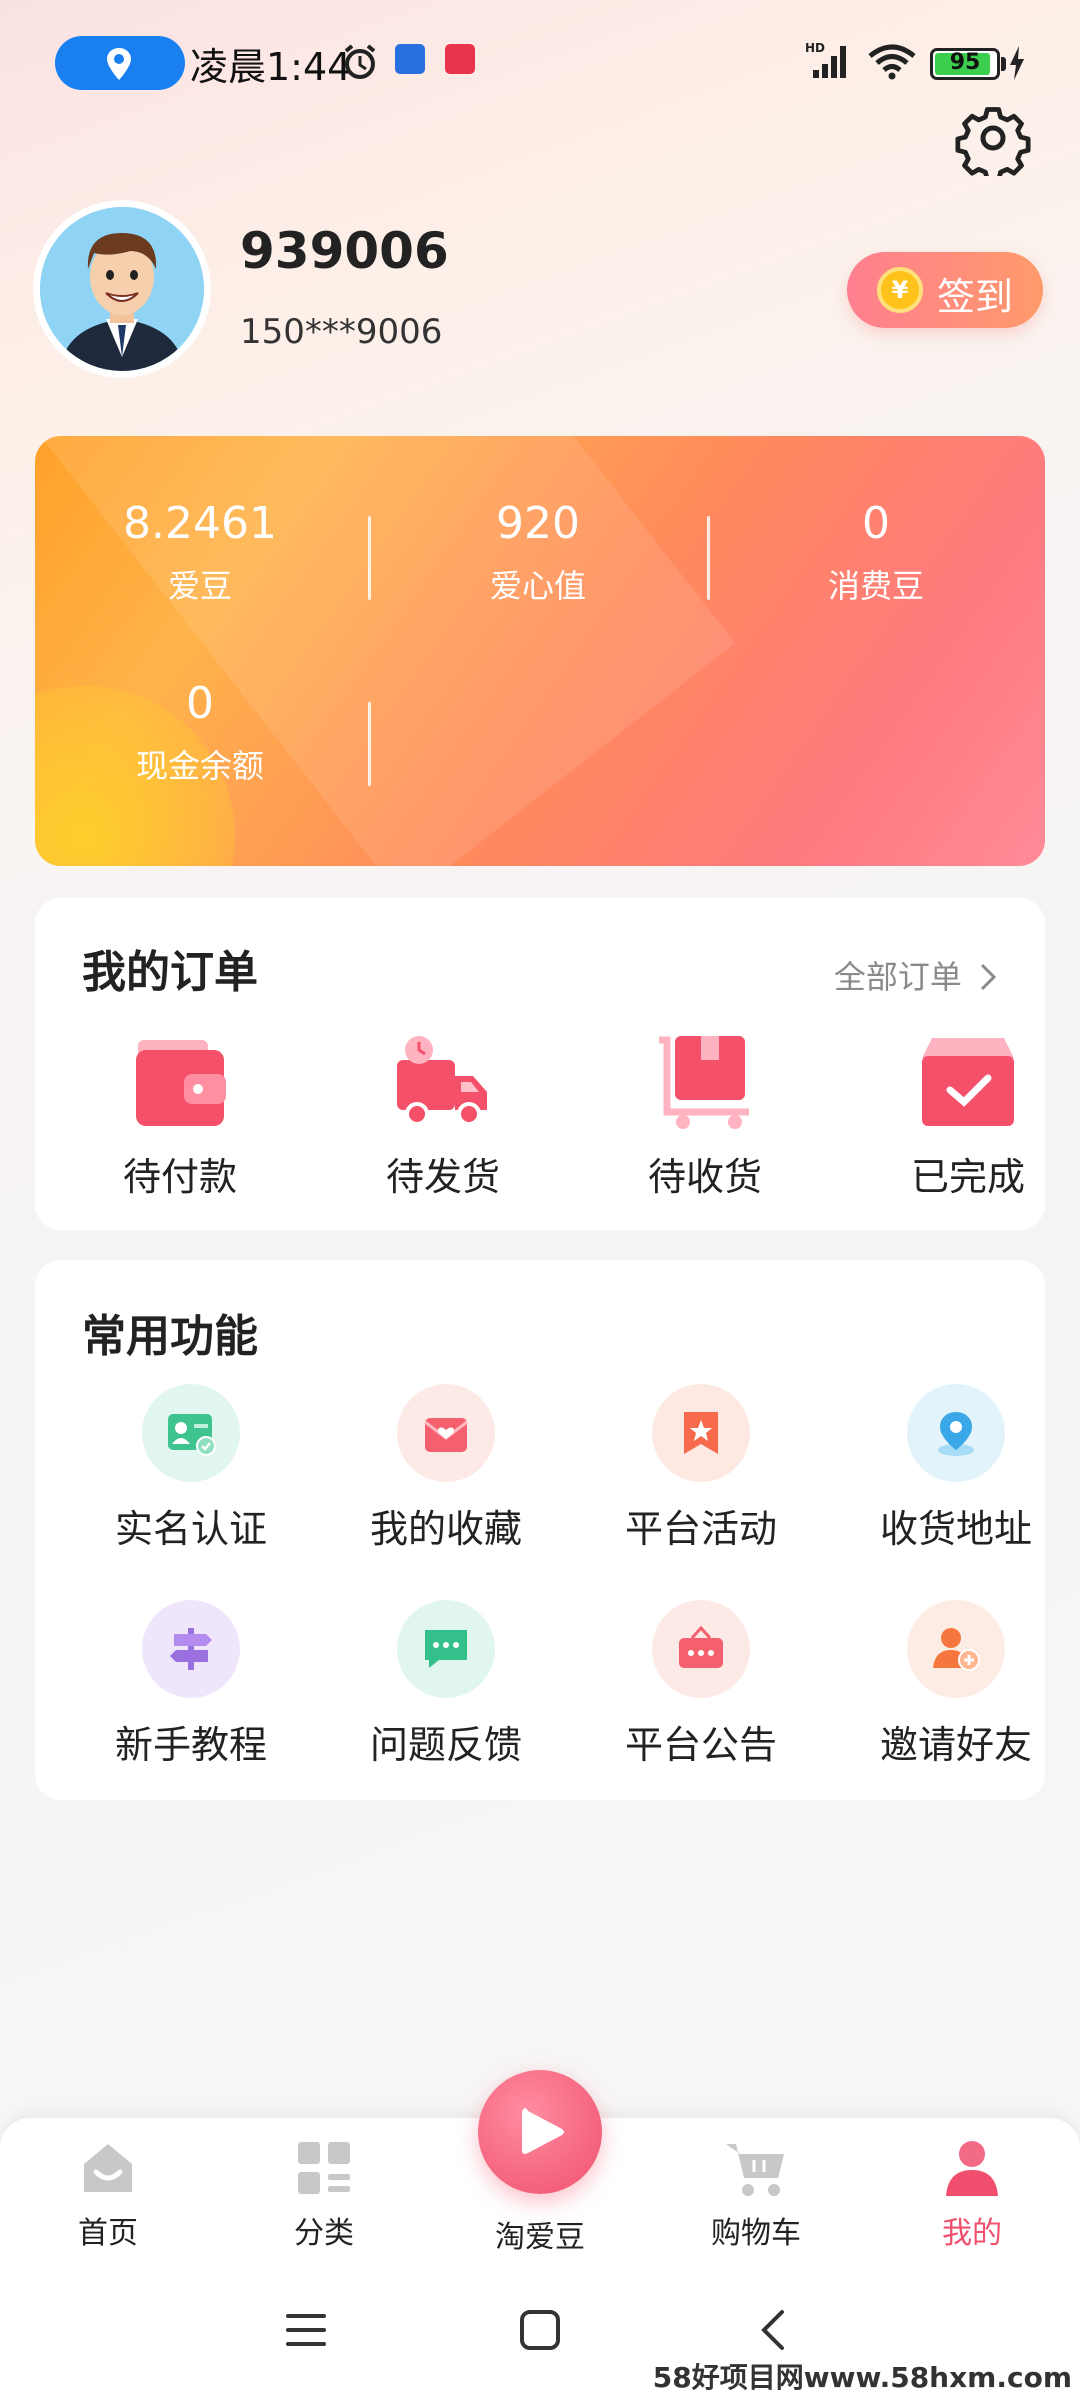  Describe the element at coordinates (897, 977) in the screenshot. I see `all-orders-label: 全部订单` at that location.